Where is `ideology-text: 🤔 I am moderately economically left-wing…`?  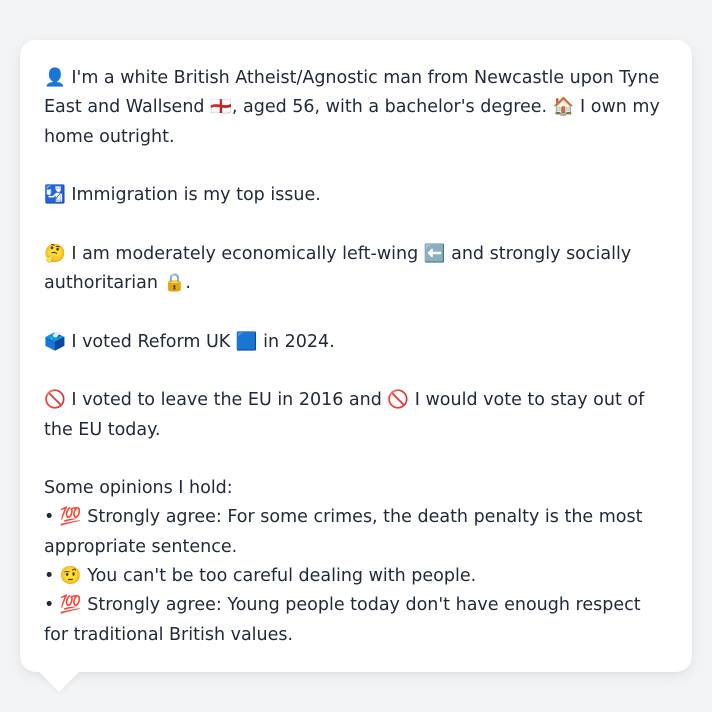
ideology-text: 🤔 I am moderately economically left-wing… is located at coordinates (338, 268).